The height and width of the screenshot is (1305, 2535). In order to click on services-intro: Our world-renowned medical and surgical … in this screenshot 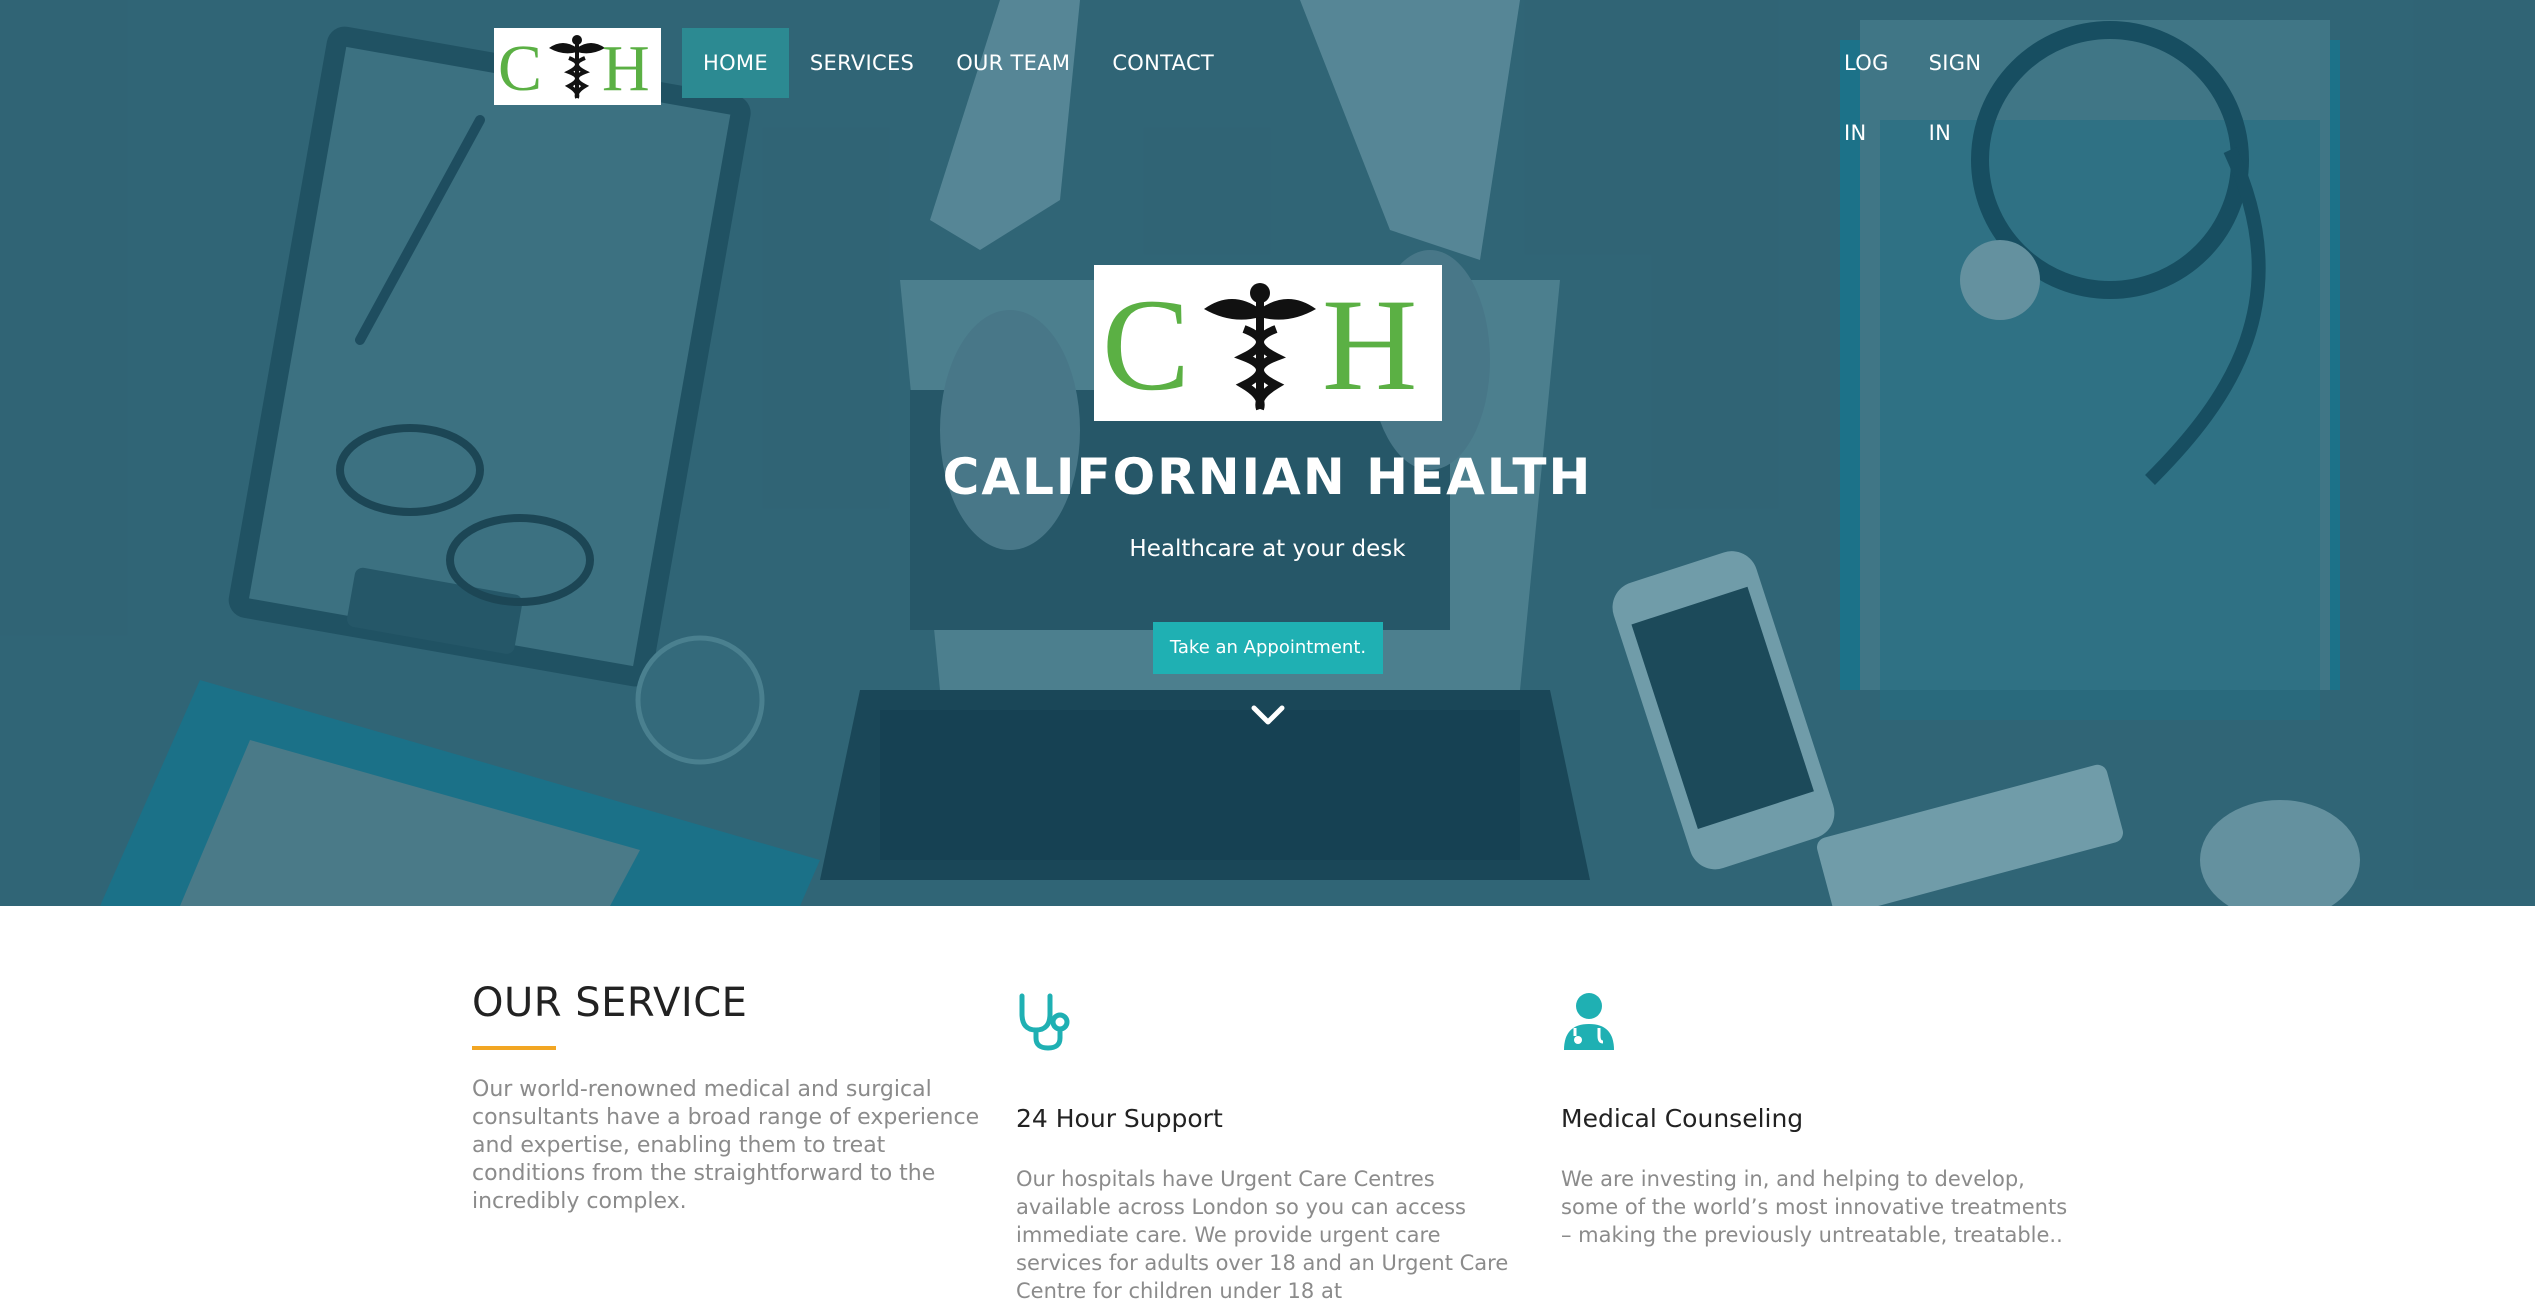, I will do `click(726, 1145)`.